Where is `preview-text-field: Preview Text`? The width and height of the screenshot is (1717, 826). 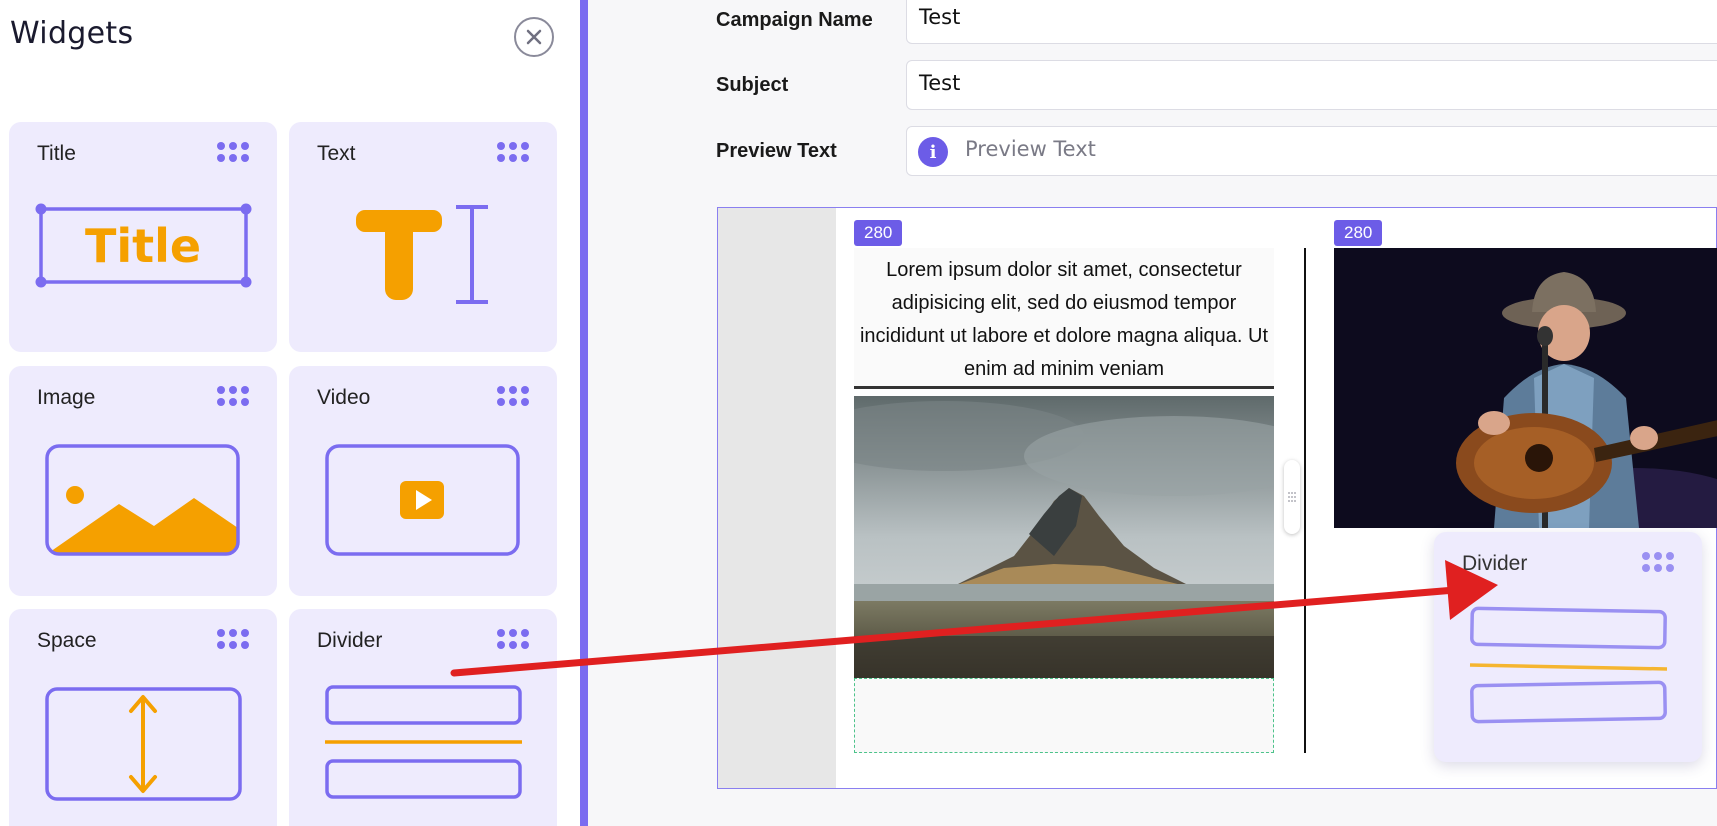
preview-text-field: Preview Text is located at coordinates (1311, 151).